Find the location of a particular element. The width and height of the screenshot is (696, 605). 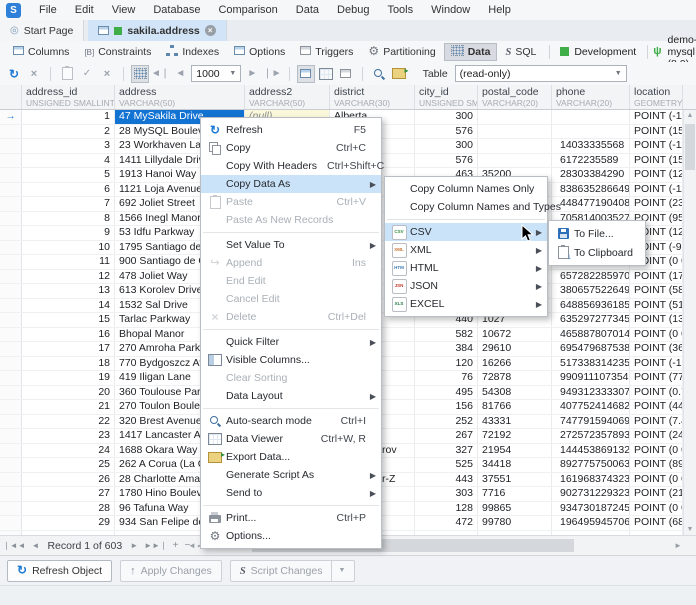

grid-cell-postal-code: 7716 is located at coordinates (515, 494).